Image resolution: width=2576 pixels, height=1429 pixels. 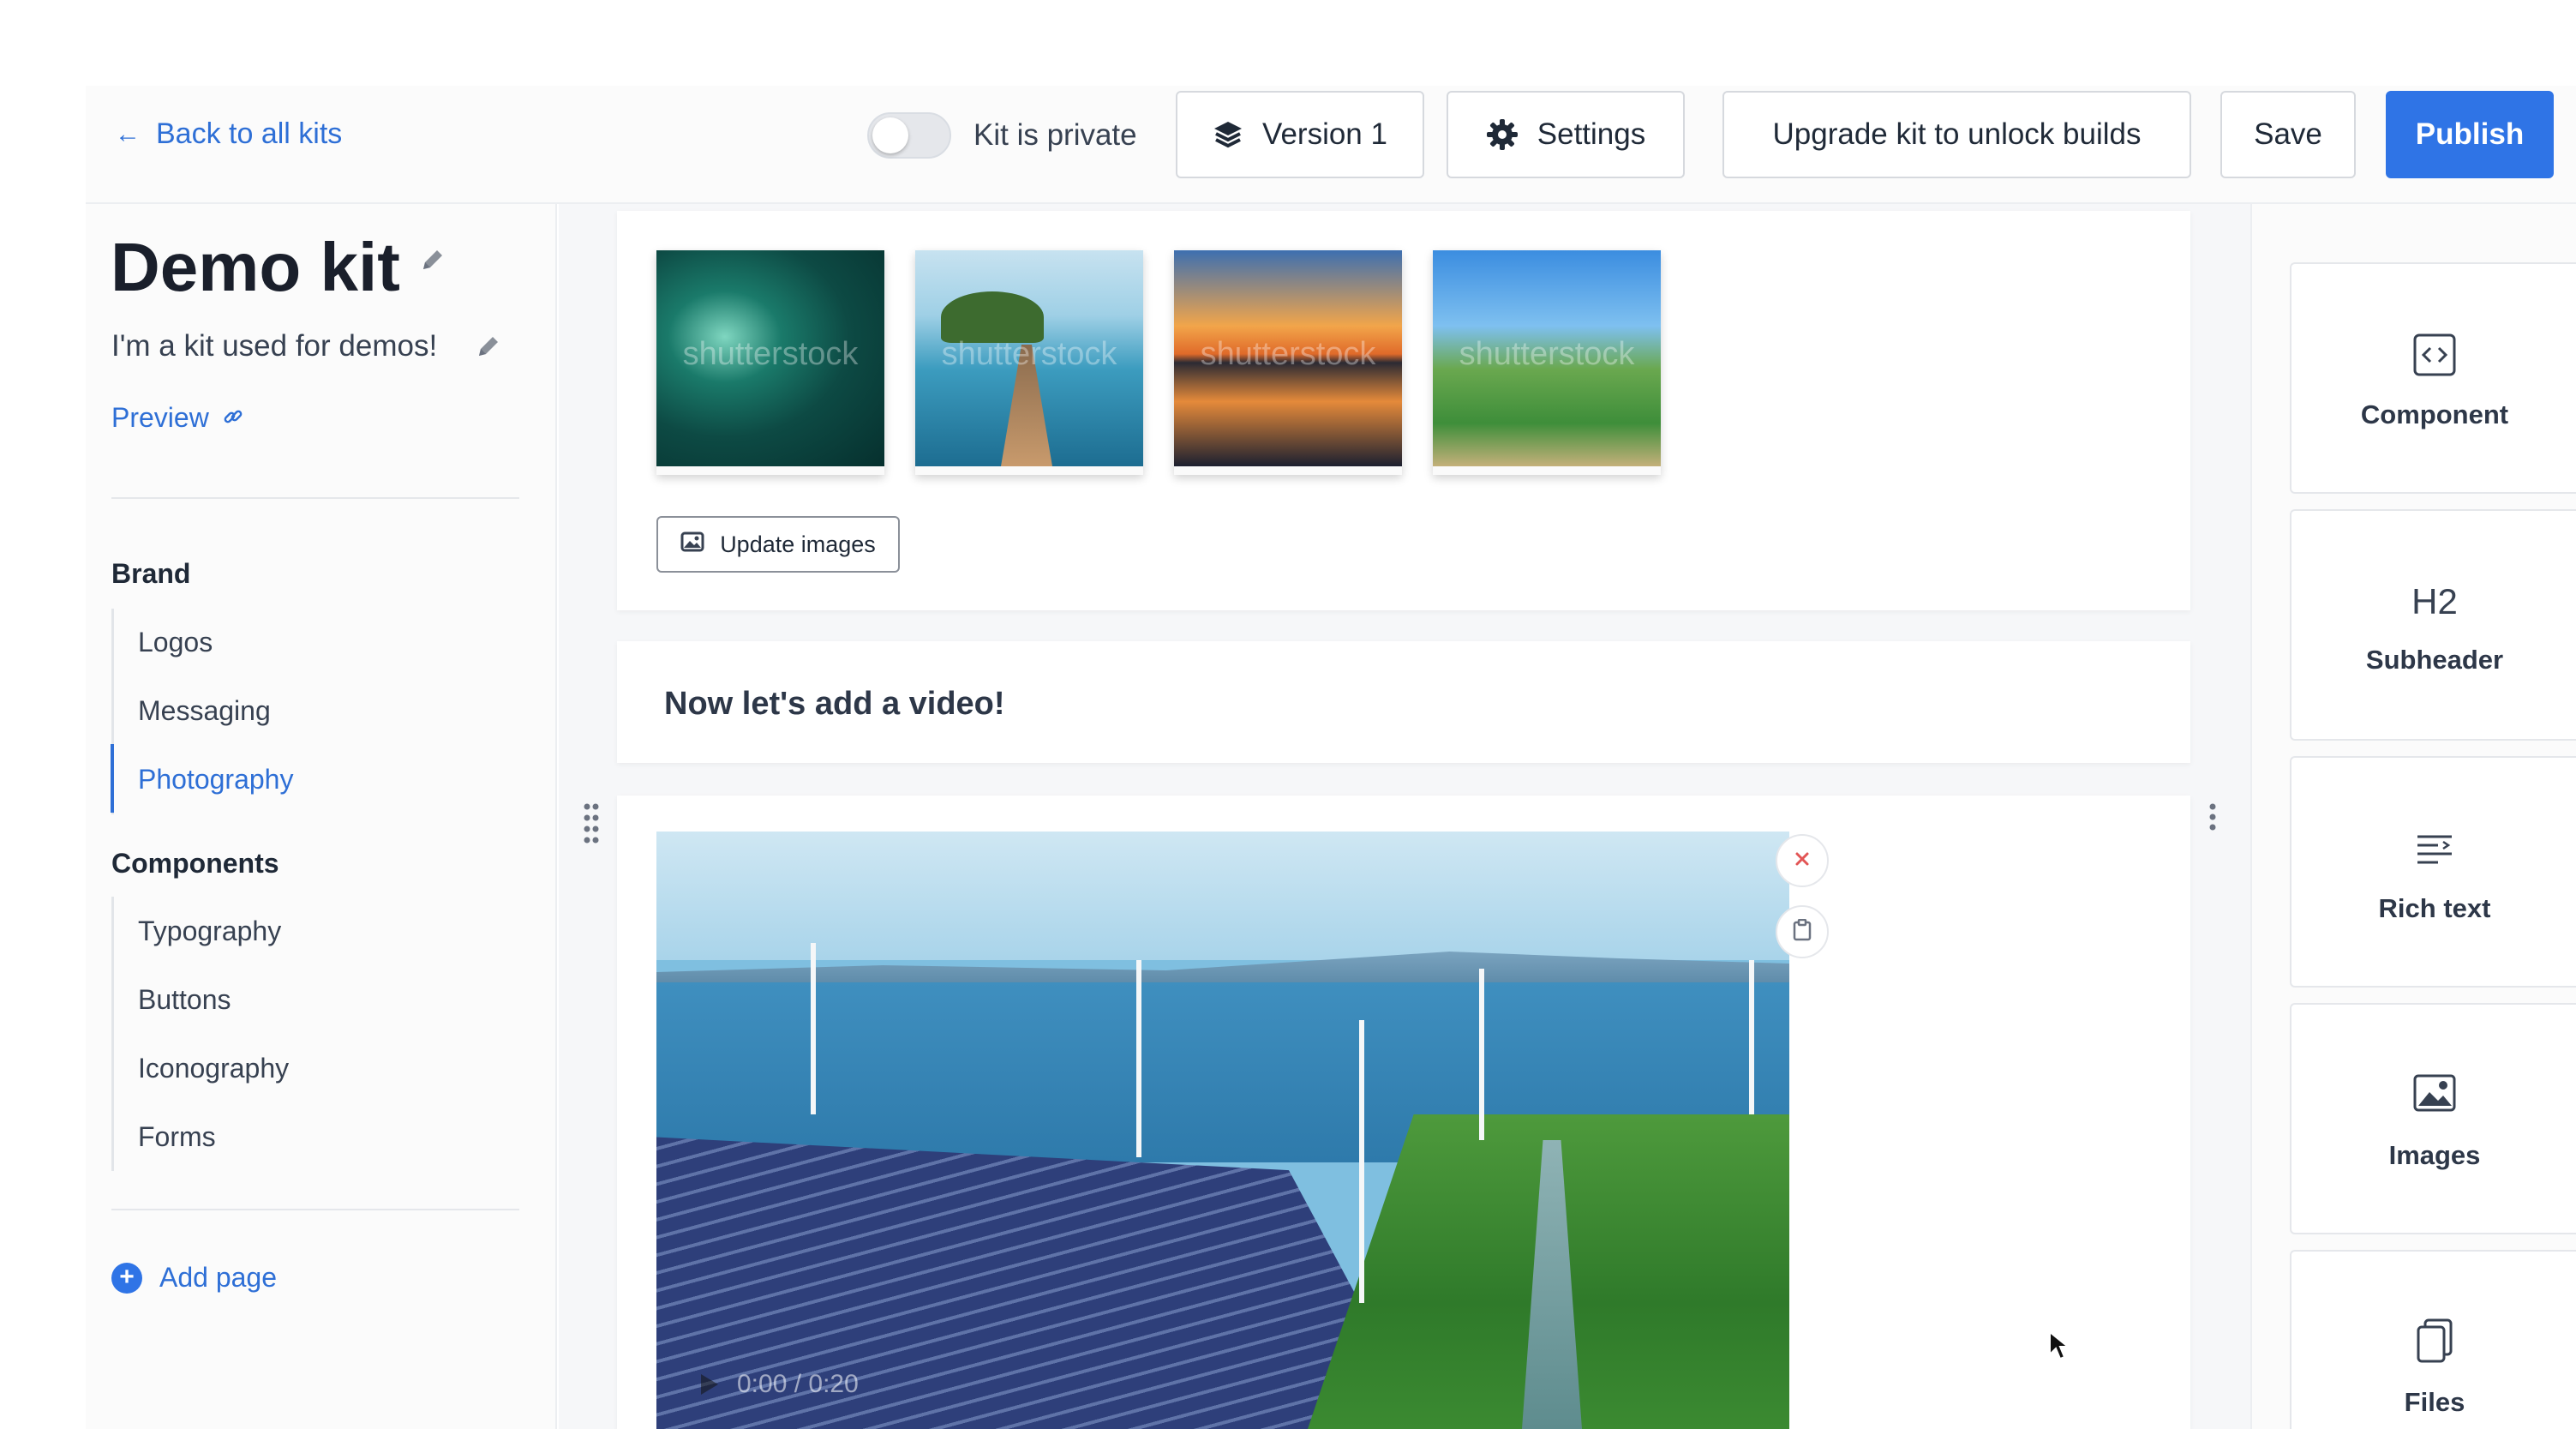 I want to click on settings-label: Settings, so click(x=1591, y=134).